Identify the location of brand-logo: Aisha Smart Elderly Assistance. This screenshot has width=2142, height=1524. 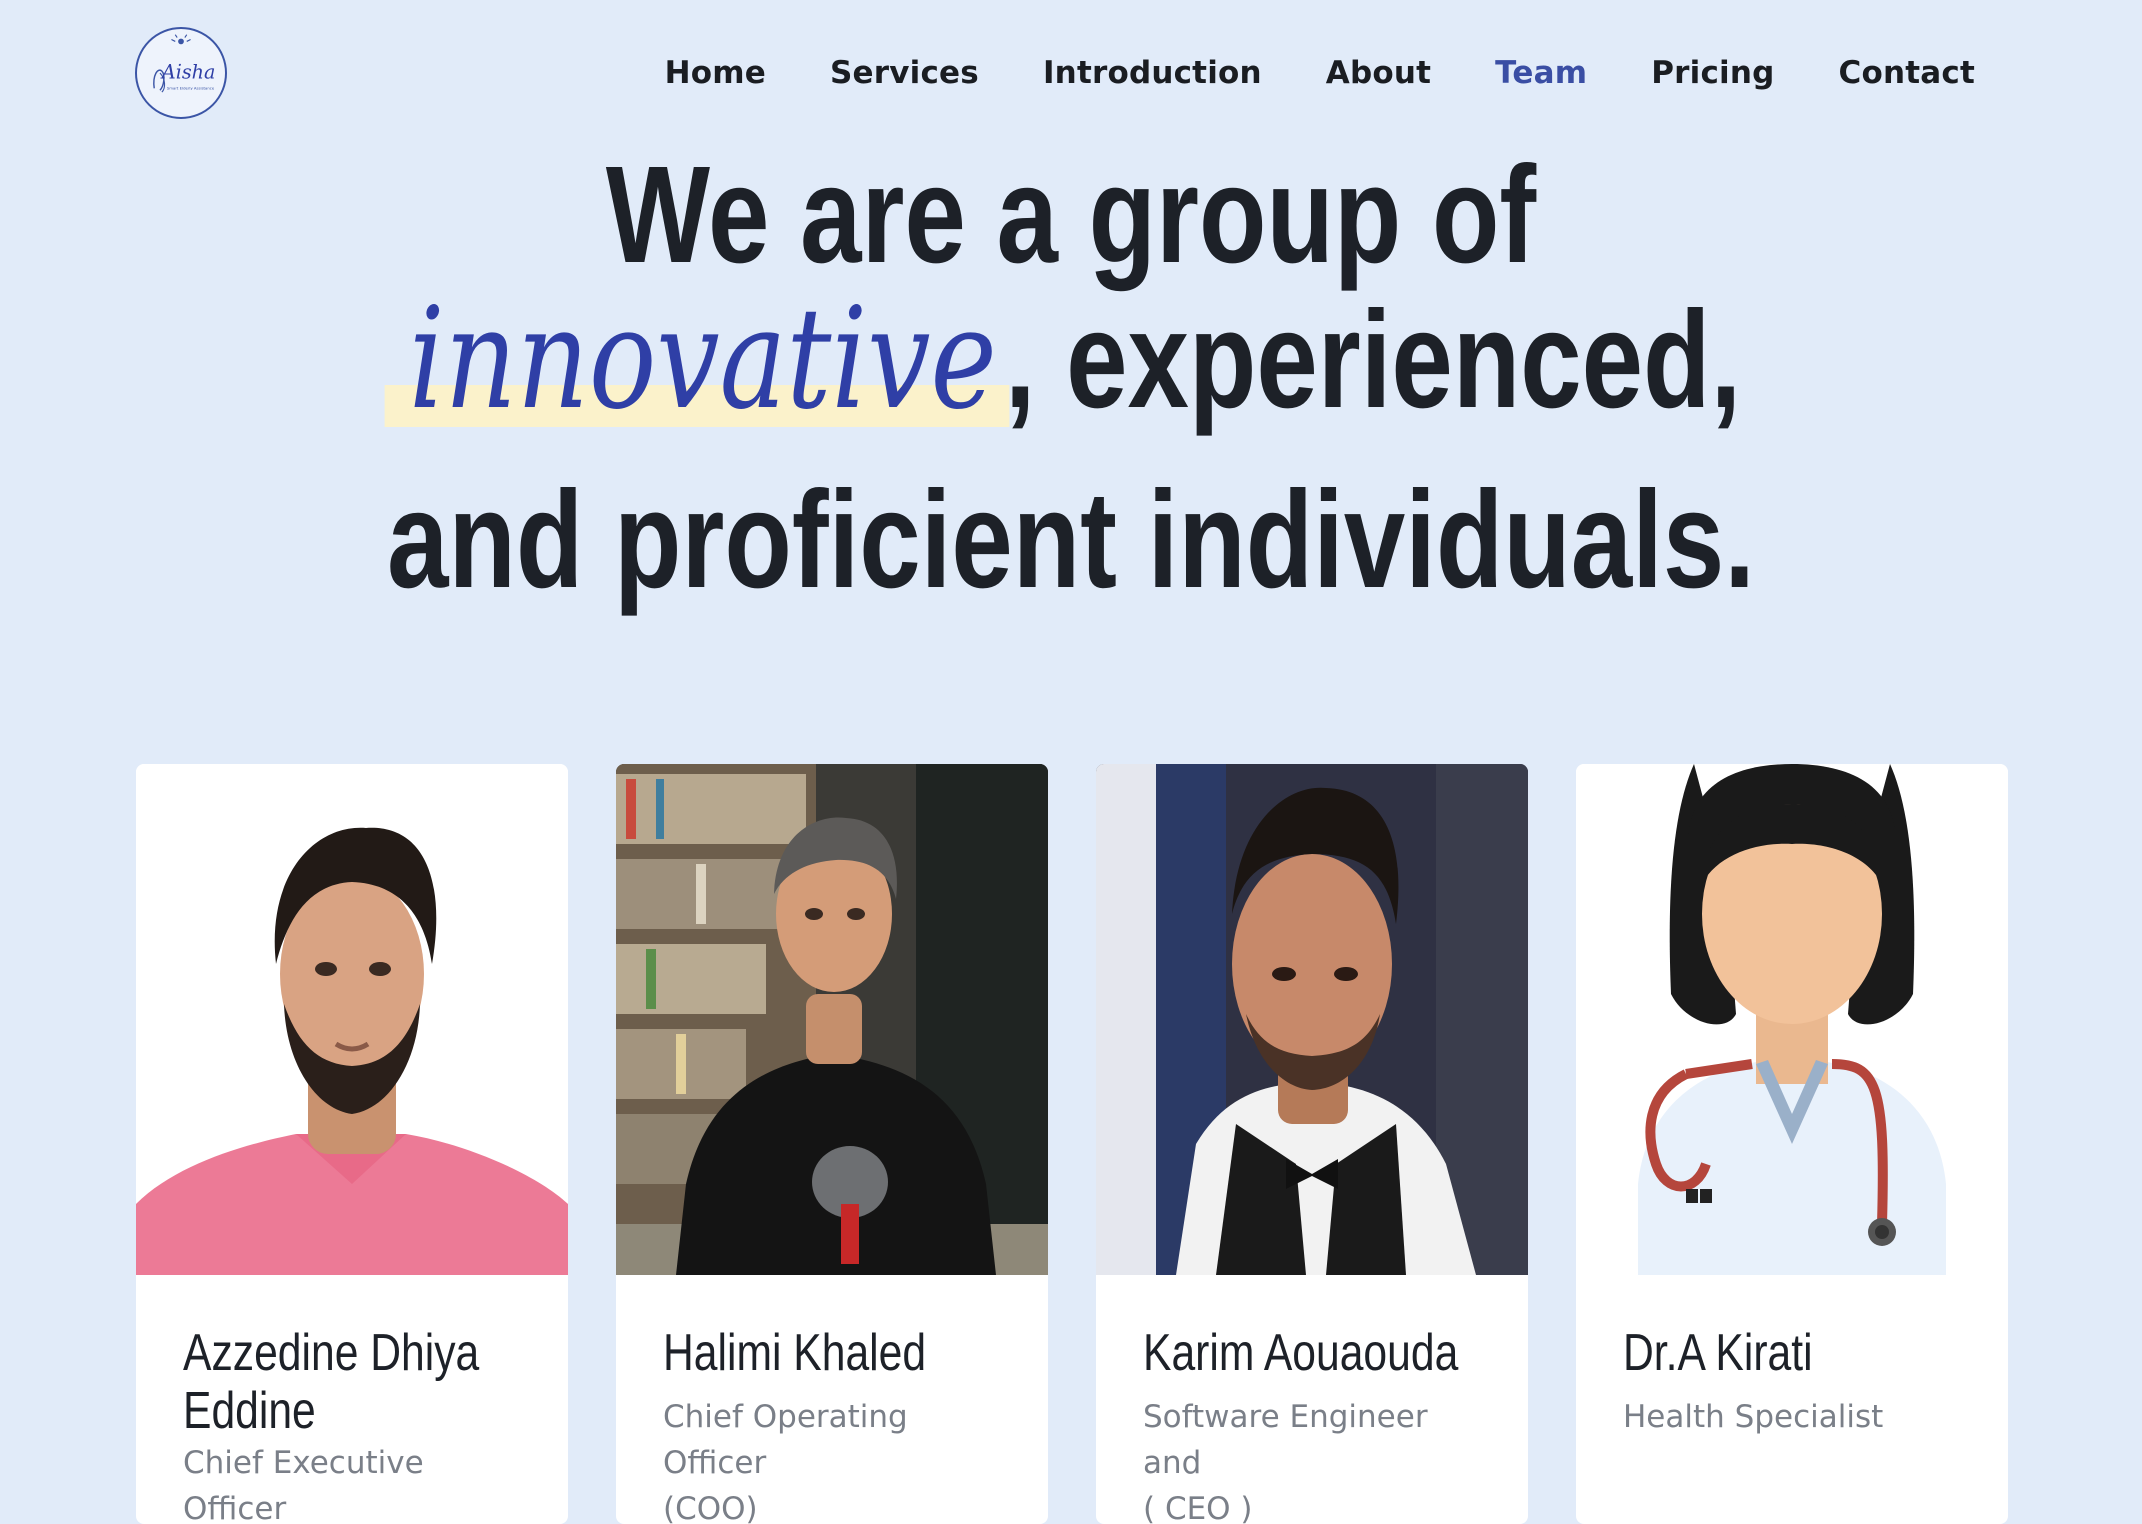
(181, 73).